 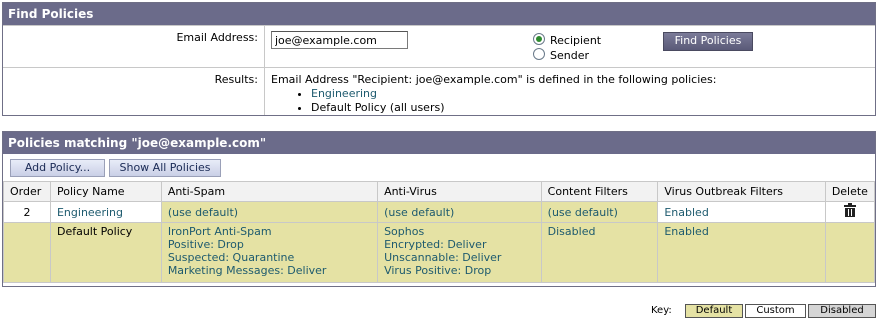 What do you see at coordinates (27, 212) in the screenshot?
I see `order-cell: 2` at bounding box center [27, 212].